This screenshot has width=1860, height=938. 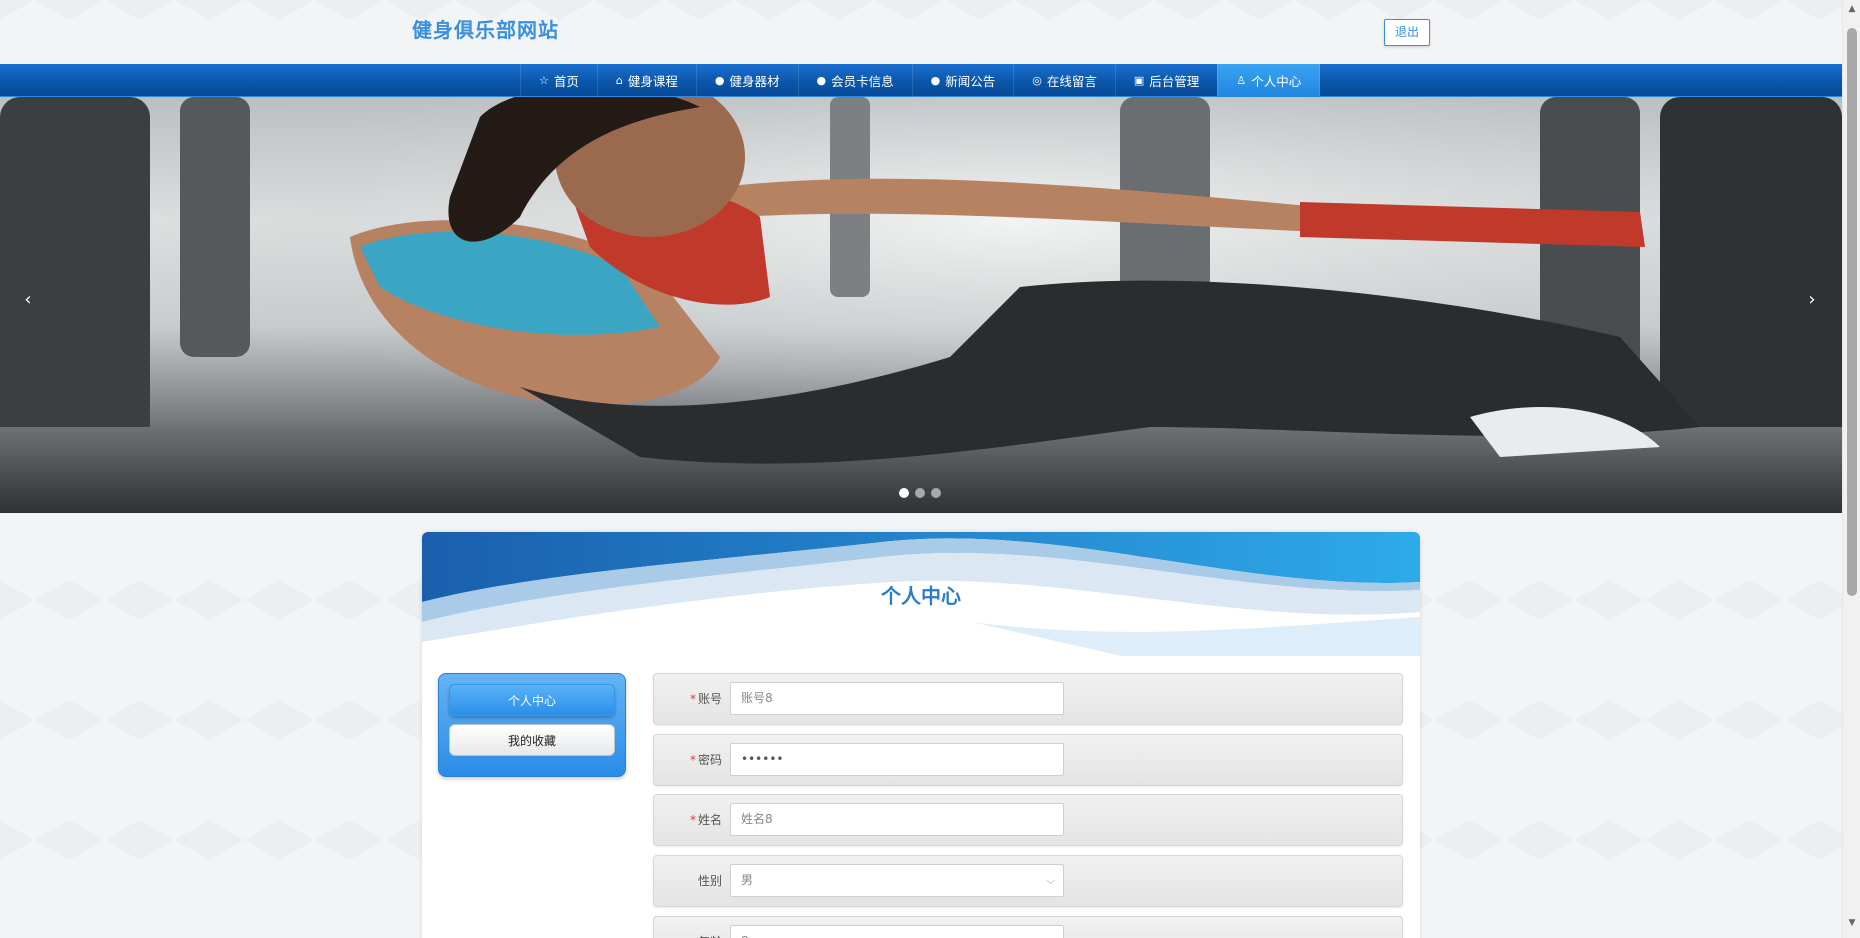 I want to click on side-menu: 个人中心 我的收藏, so click(x=532, y=725).